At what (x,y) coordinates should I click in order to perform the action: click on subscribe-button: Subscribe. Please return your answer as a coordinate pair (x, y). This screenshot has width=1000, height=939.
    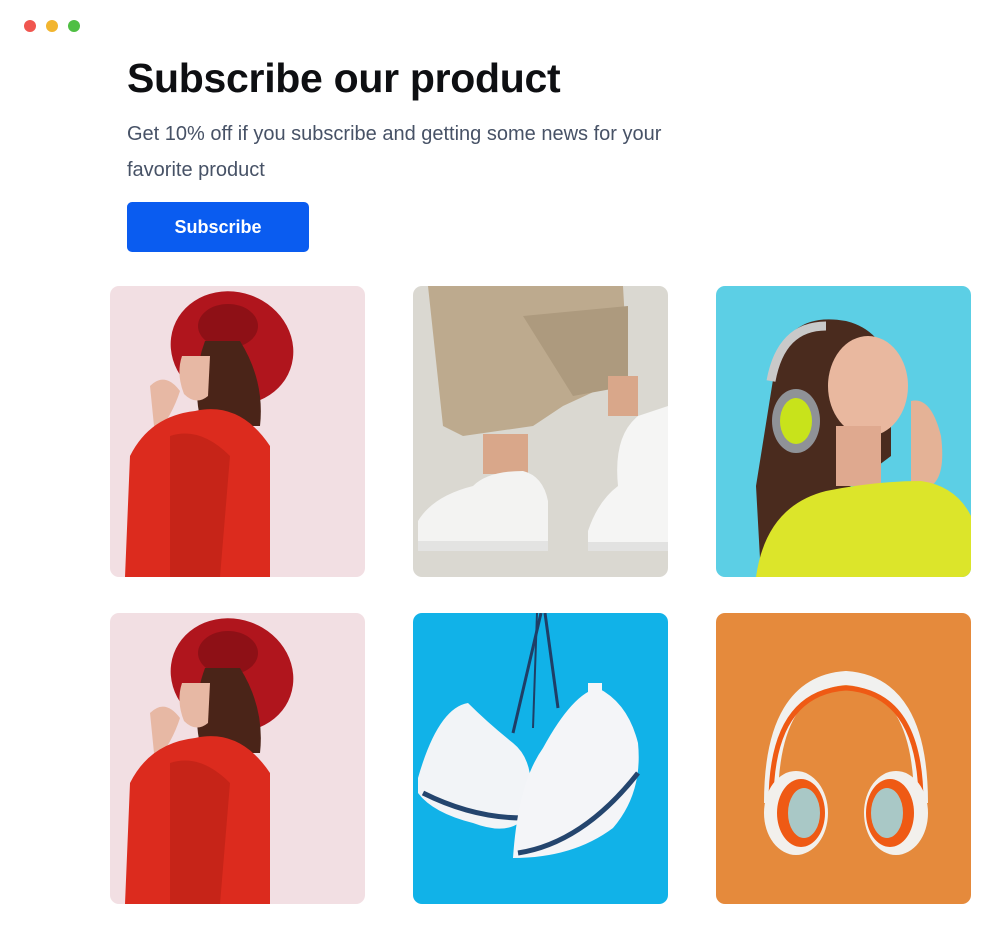
    Looking at the image, I should click on (218, 227).